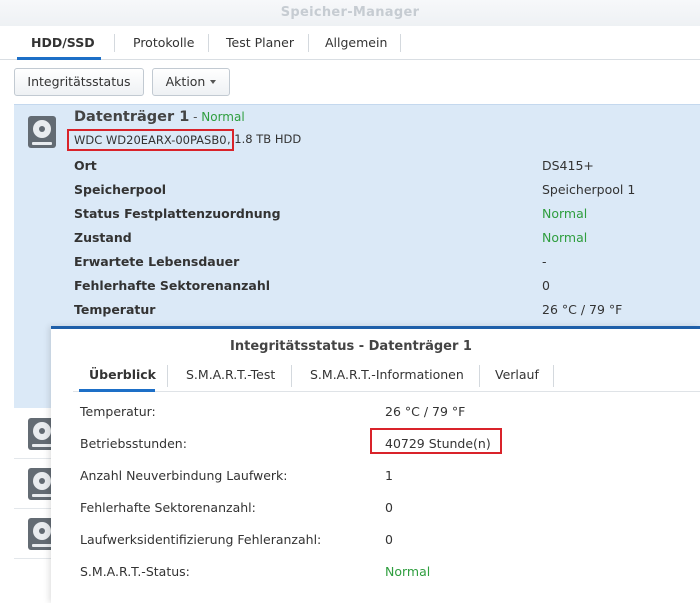 The height and width of the screenshot is (603, 700). What do you see at coordinates (103, 237) in the screenshot?
I see `prop-label-health: Zustand` at bounding box center [103, 237].